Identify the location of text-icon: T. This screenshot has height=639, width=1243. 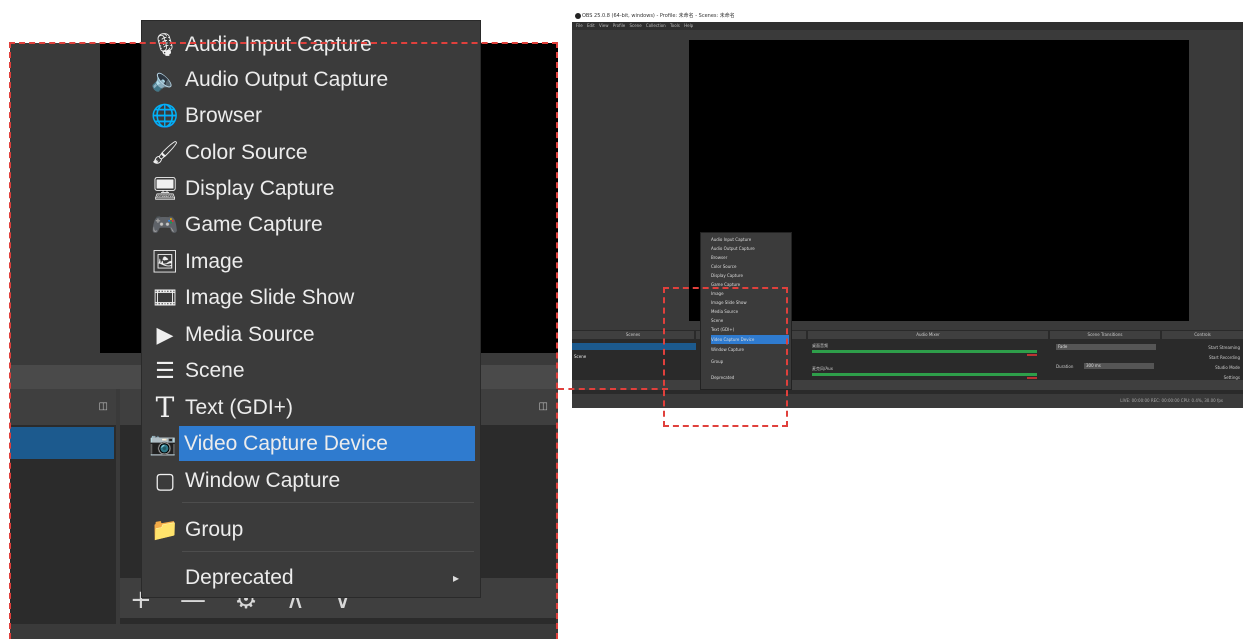
(165, 407).